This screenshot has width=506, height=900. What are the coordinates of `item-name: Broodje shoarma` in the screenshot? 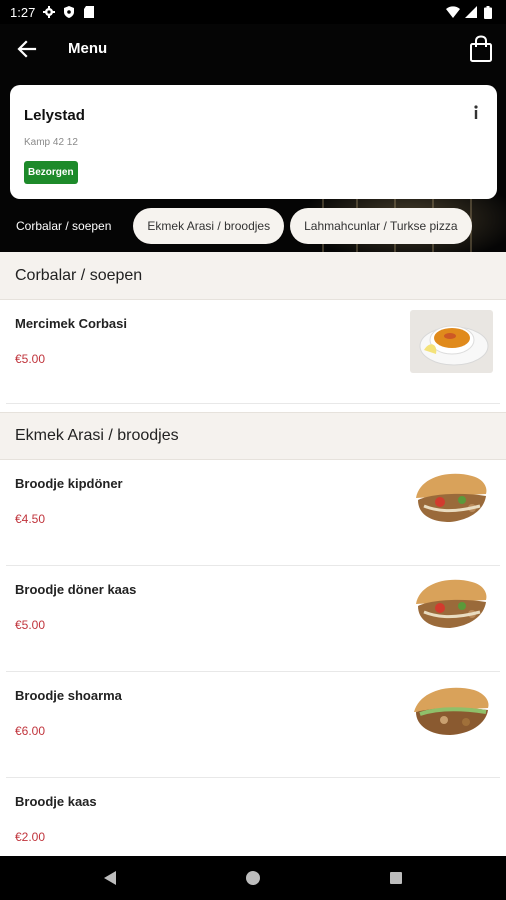 It's located at (68, 695).